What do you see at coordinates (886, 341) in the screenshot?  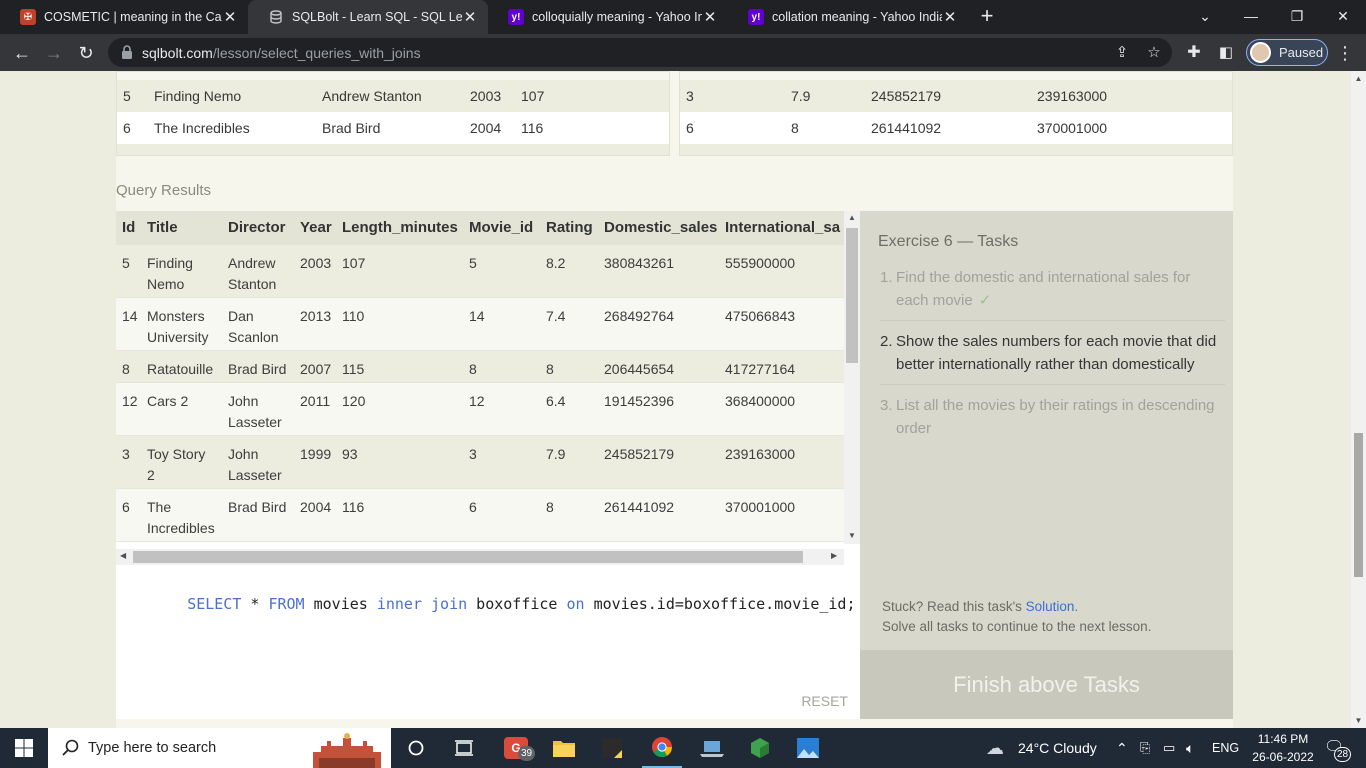 I see `task-number: 2.` at bounding box center [886, 341].